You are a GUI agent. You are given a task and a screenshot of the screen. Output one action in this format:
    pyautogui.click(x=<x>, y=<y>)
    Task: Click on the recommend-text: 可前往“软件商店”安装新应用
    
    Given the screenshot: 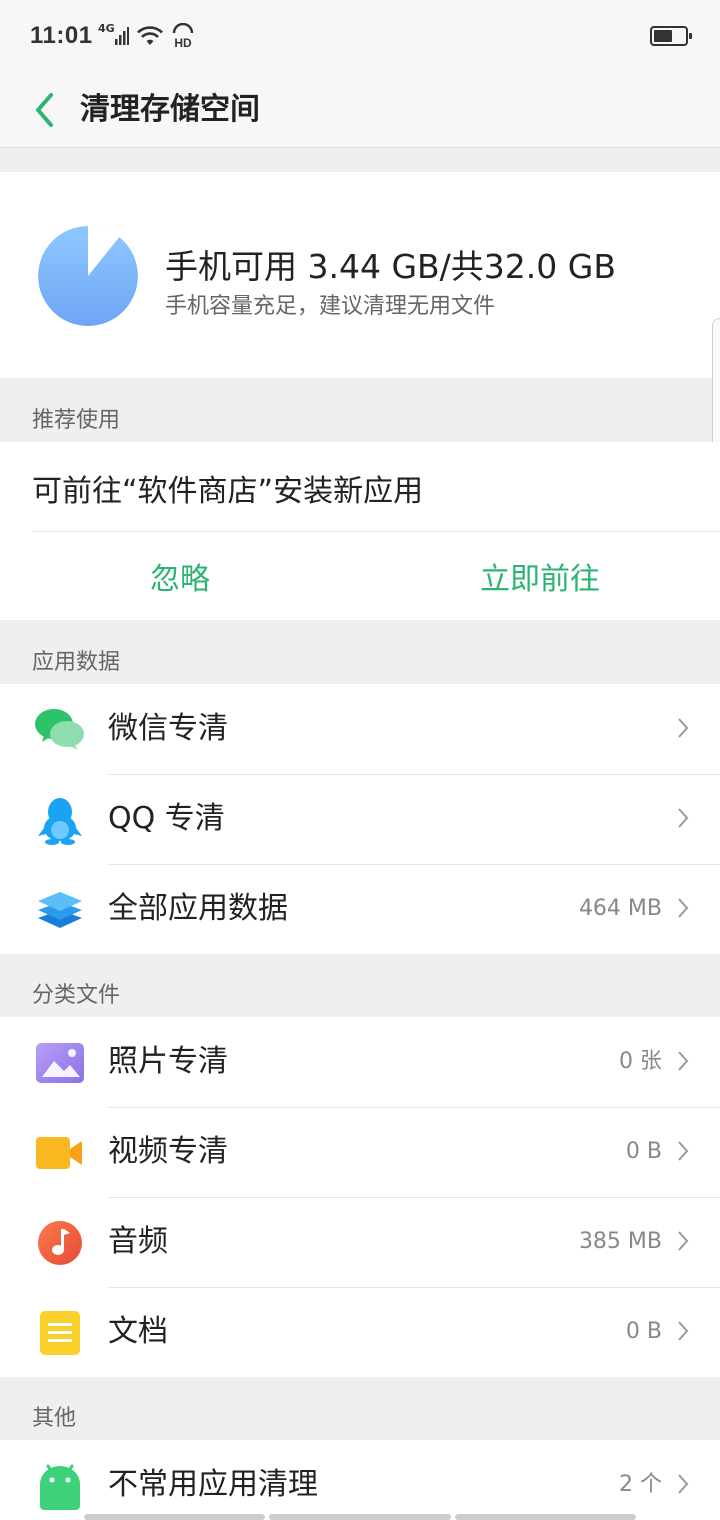 What is the action you would take?
    pyautogui.click(x=228, y=491)
    